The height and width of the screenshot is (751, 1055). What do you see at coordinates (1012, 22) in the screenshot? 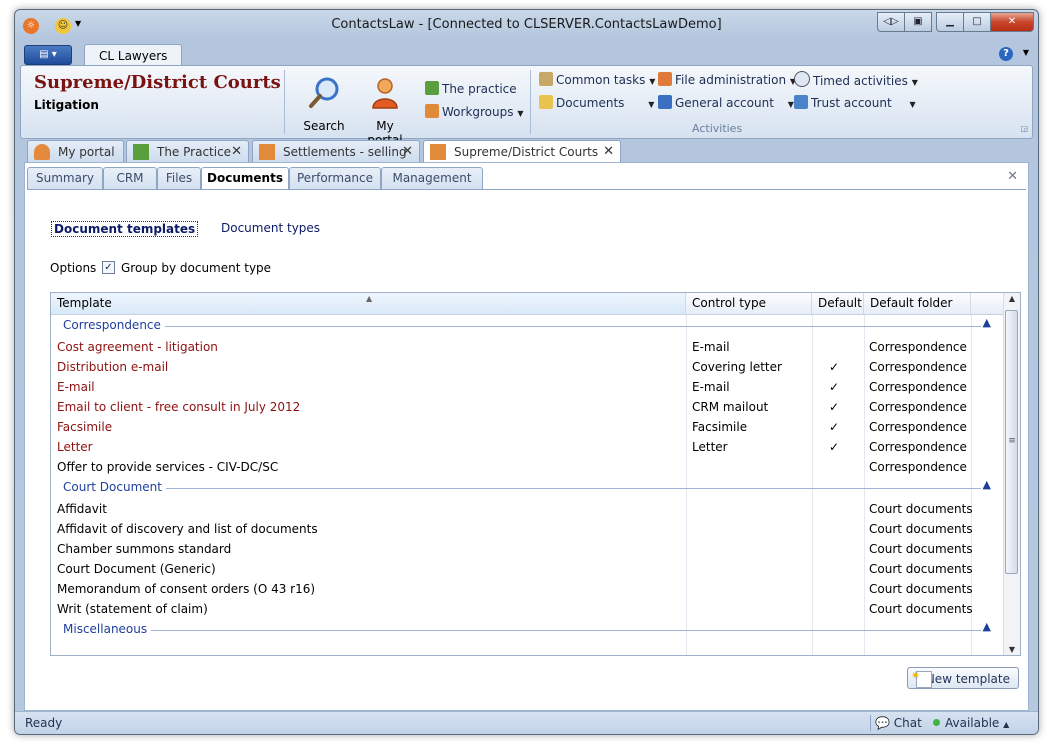
I see `close-icon: ✕` at bounding box center [1012, 22].